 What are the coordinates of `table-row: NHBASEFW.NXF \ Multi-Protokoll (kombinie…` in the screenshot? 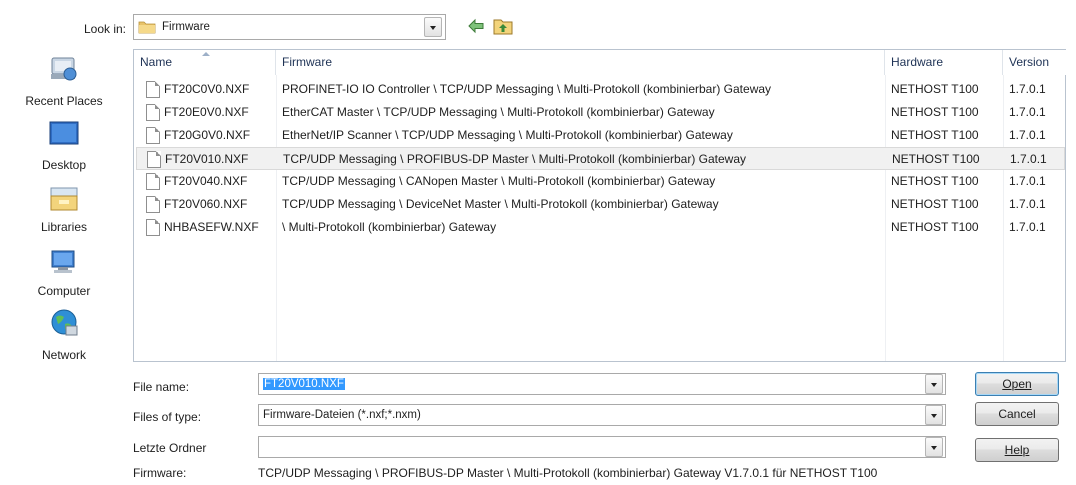 It's located at (600, 227).